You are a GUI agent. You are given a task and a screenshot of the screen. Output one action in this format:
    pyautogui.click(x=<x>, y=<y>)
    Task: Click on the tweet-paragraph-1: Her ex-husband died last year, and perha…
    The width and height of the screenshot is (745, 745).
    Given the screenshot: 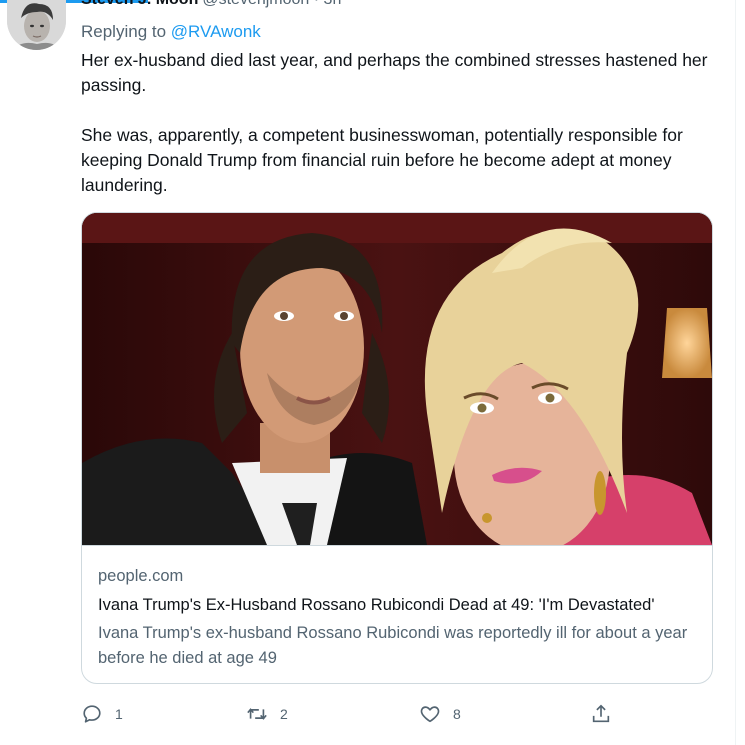 What is the action you would take?
    pyautogui.click(x=394, y=72)
    